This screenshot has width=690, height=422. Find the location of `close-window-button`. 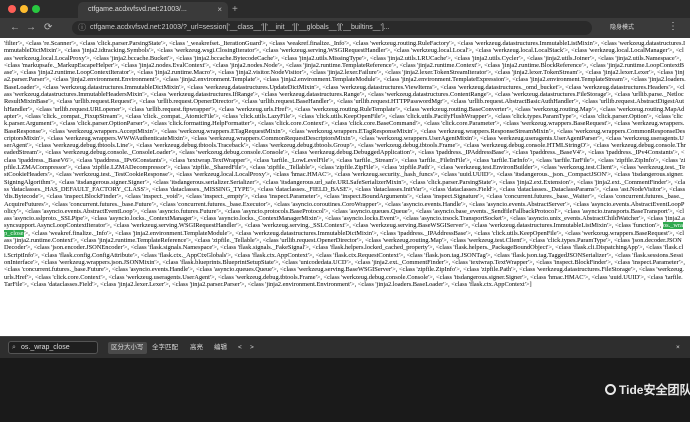

close-window-button is located at coordinates (12, 9).